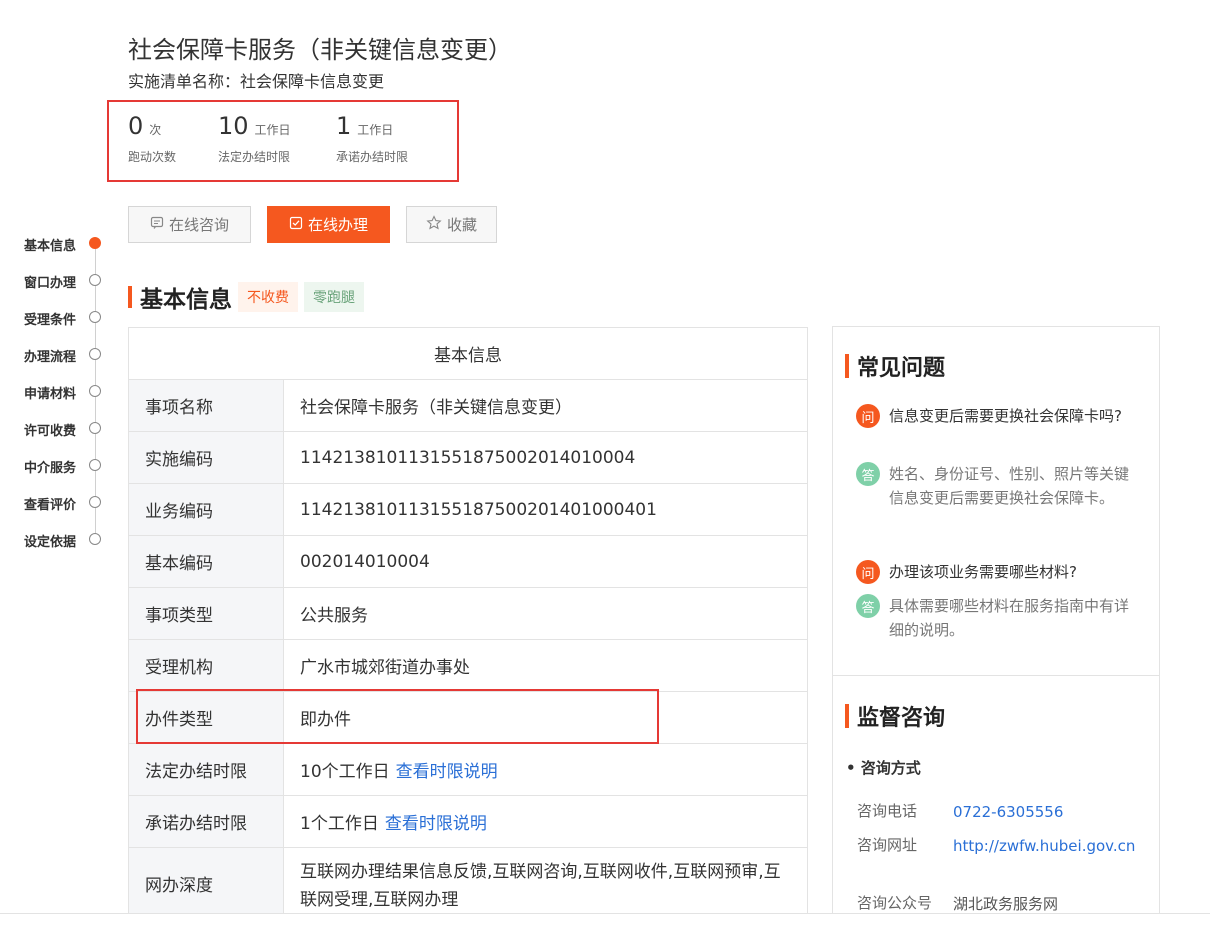 The width and height of the screenshot is (1210, 927). What do you see at coordinates (198, 225) in the screenshot?
I see `online-consult-label: 在线咨询` at bounding box center [198, 225].